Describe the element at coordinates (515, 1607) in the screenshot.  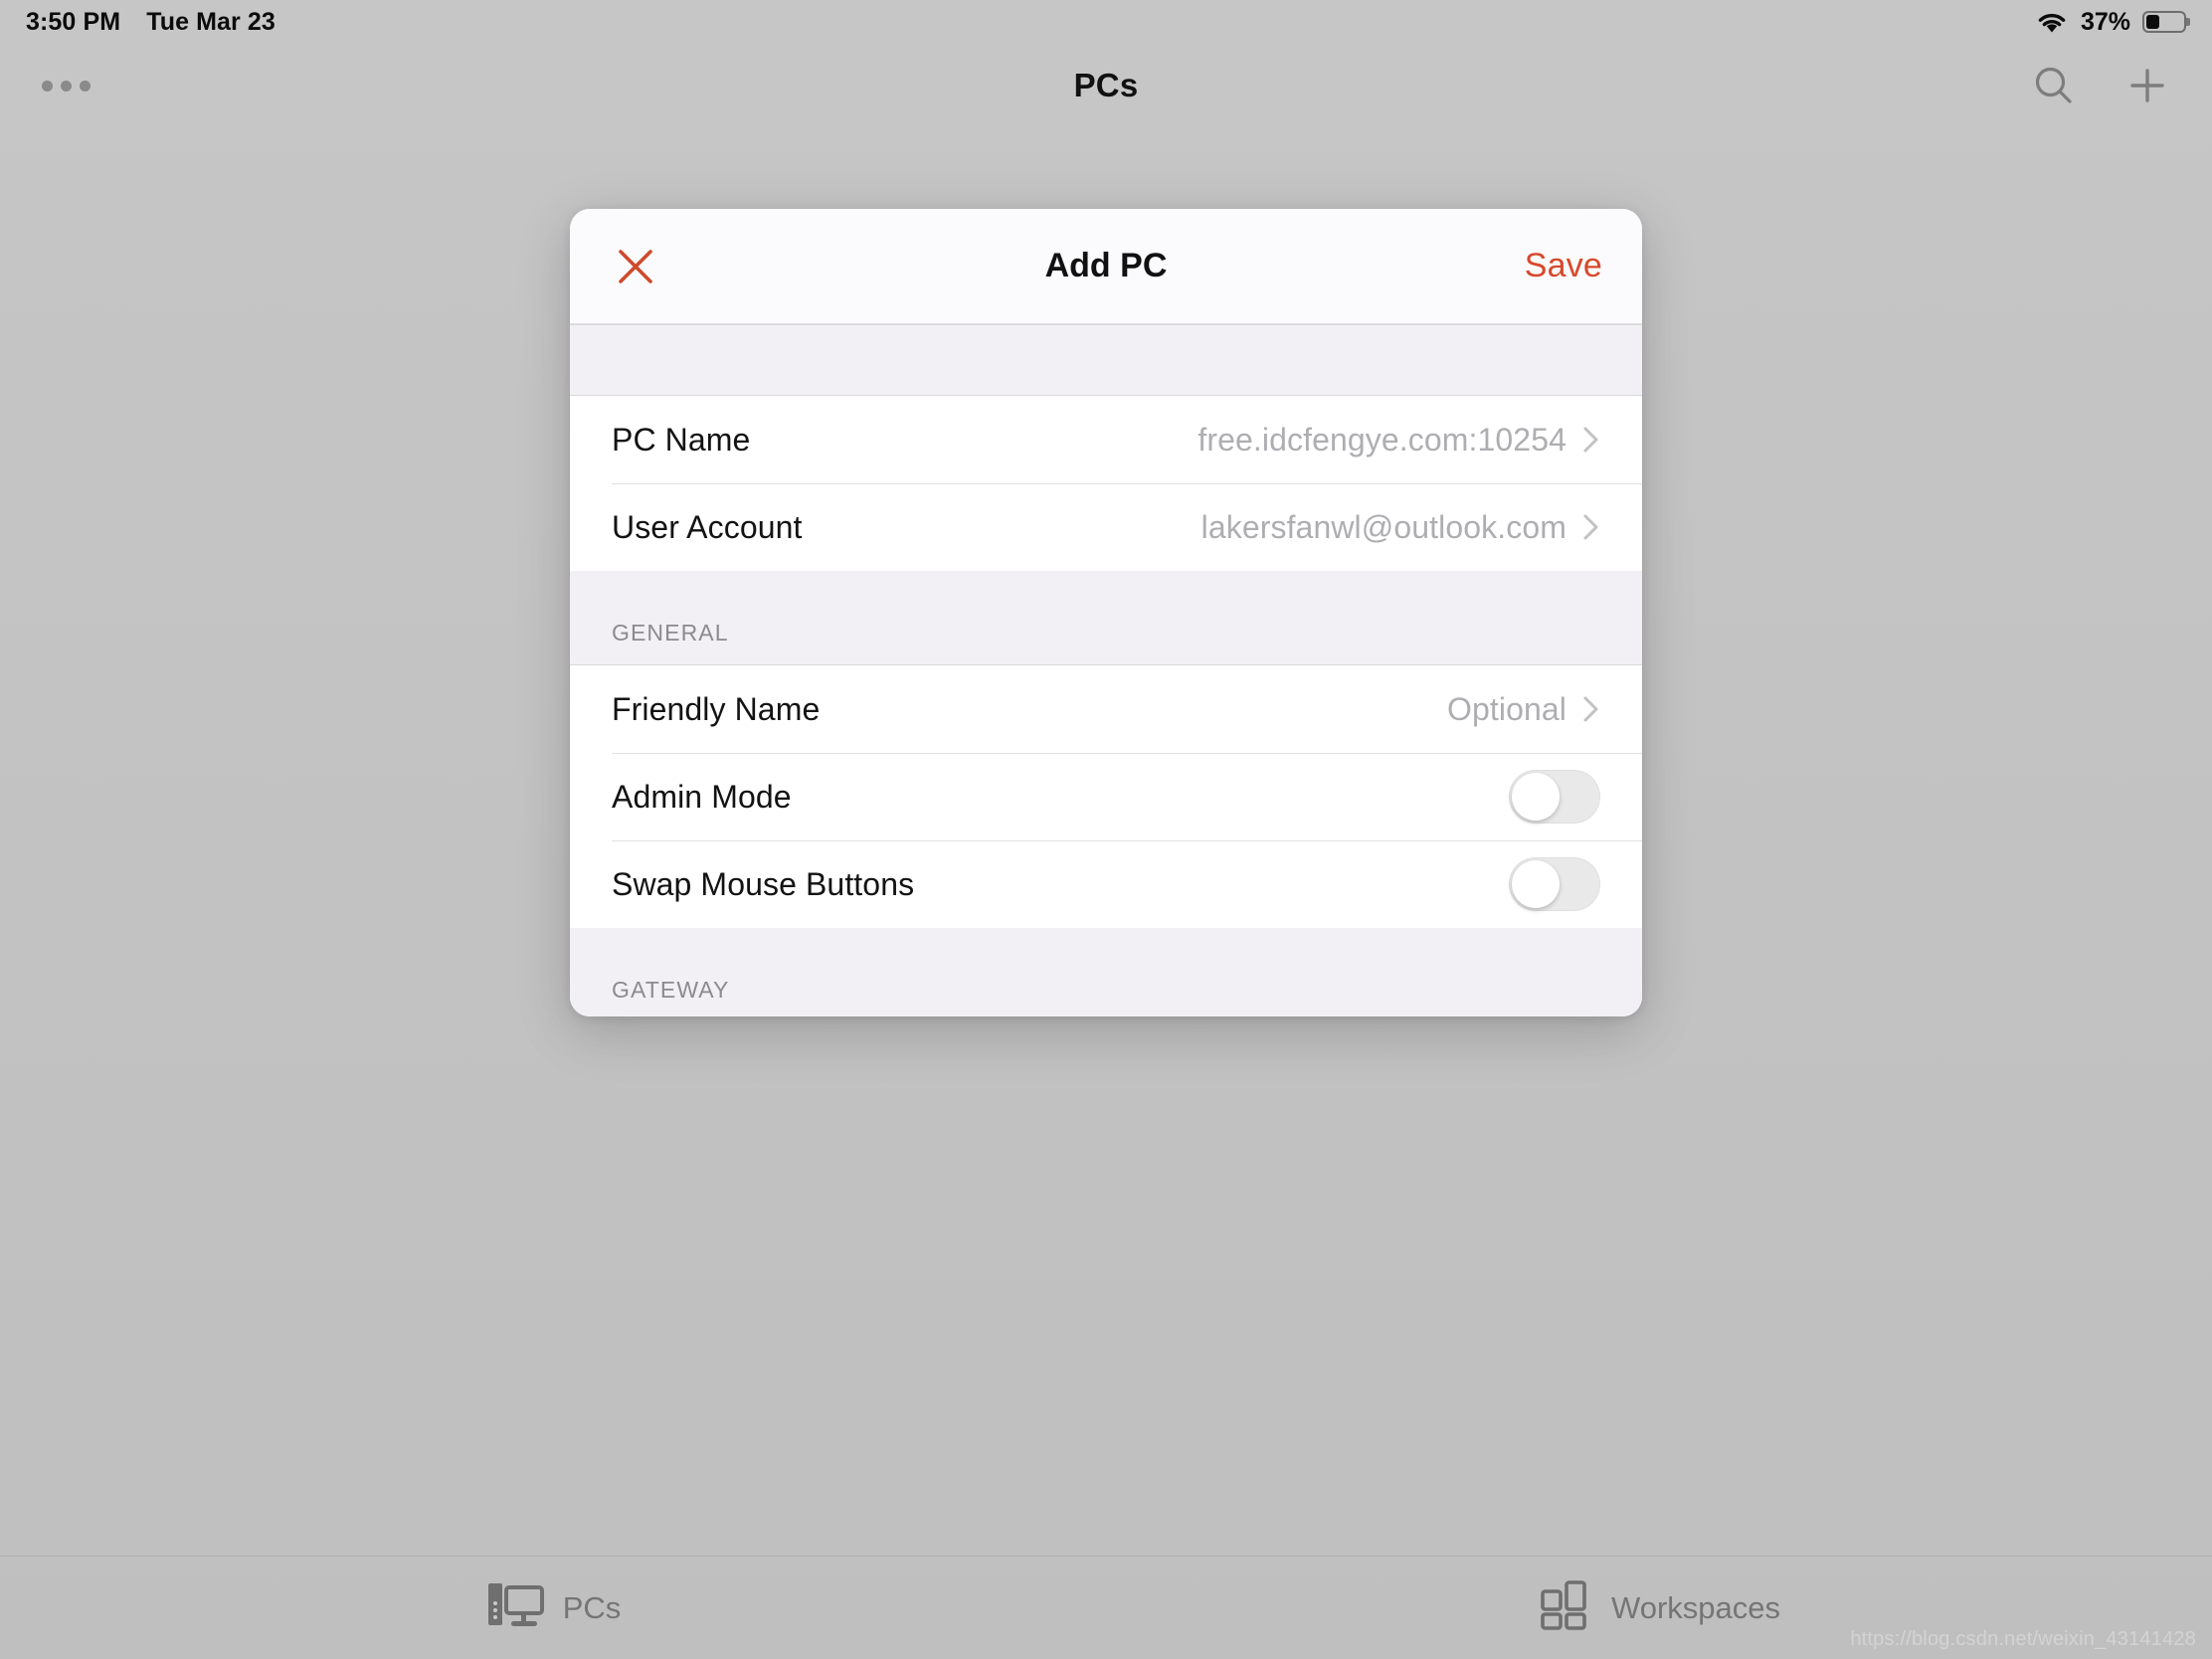
I see `desktop-pc-icon` at that location.